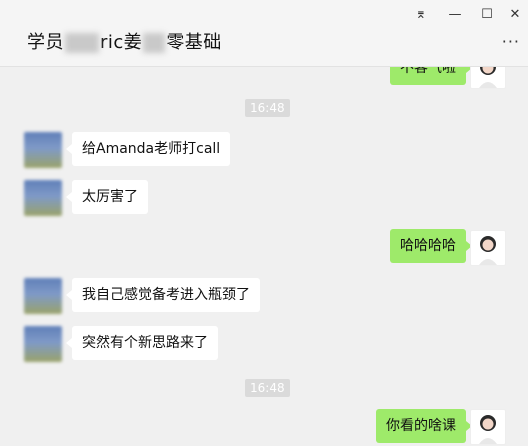 This screenshot has width=528, height=446. What do you see at coordinates (487, 15) in the screenshot?
I see `maximize-icon: ☐` at bounding box center [487, 15].